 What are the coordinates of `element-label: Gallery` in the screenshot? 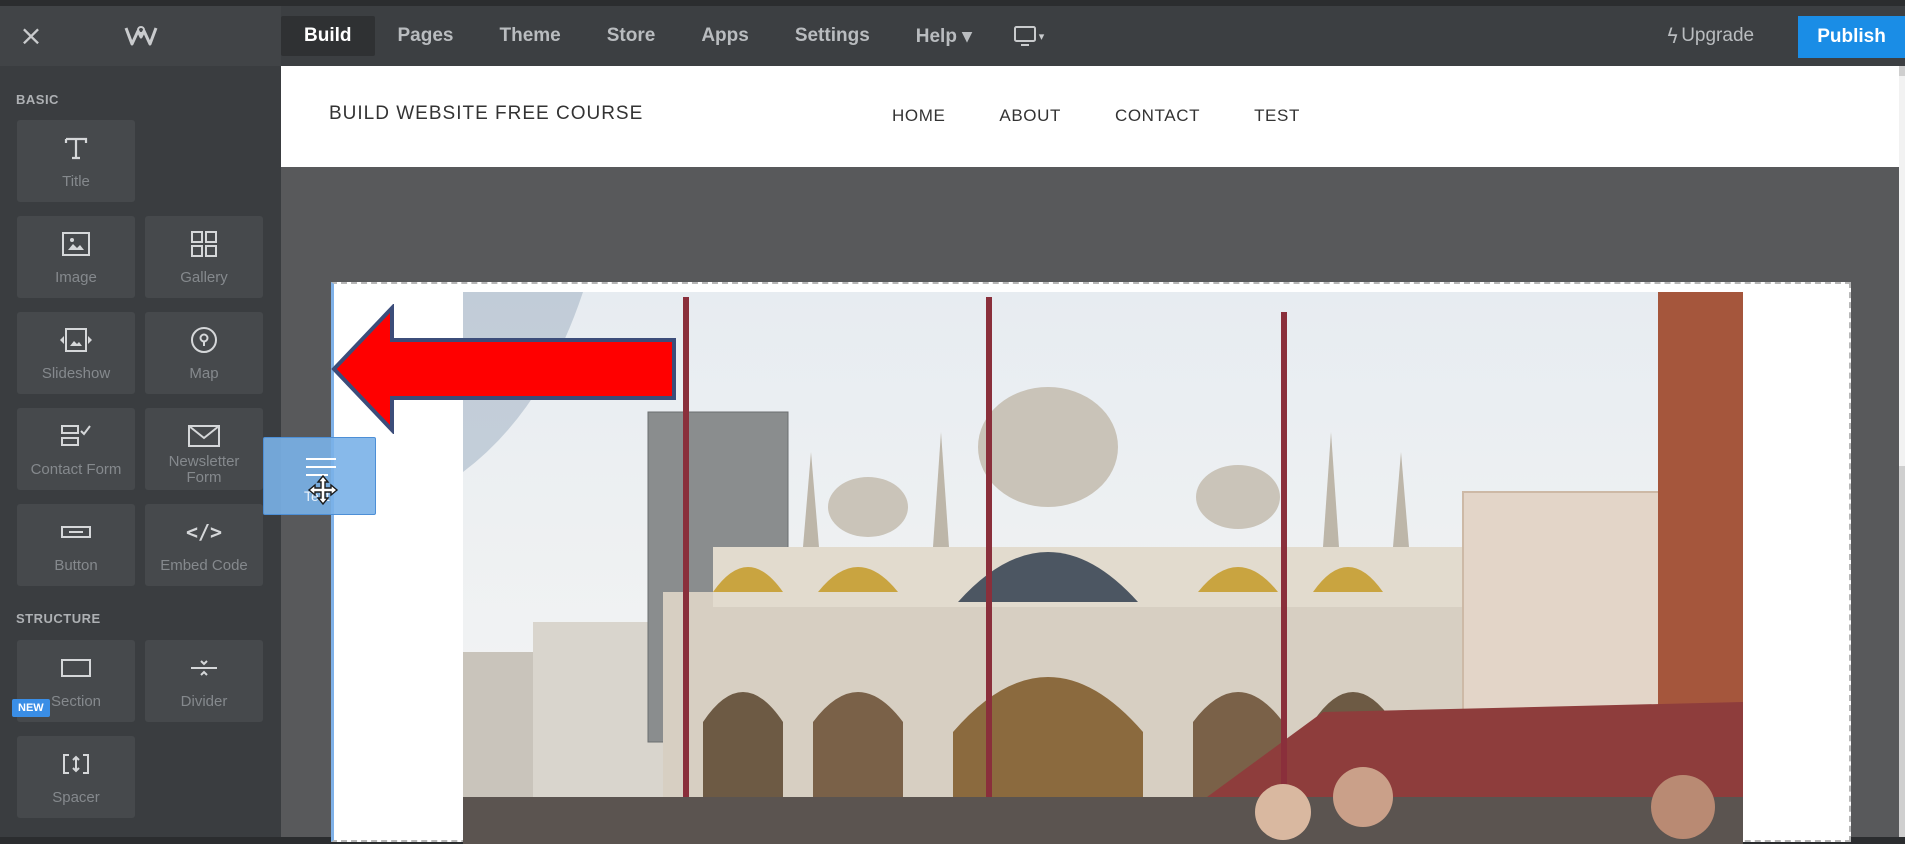 It's located at (204, 277).